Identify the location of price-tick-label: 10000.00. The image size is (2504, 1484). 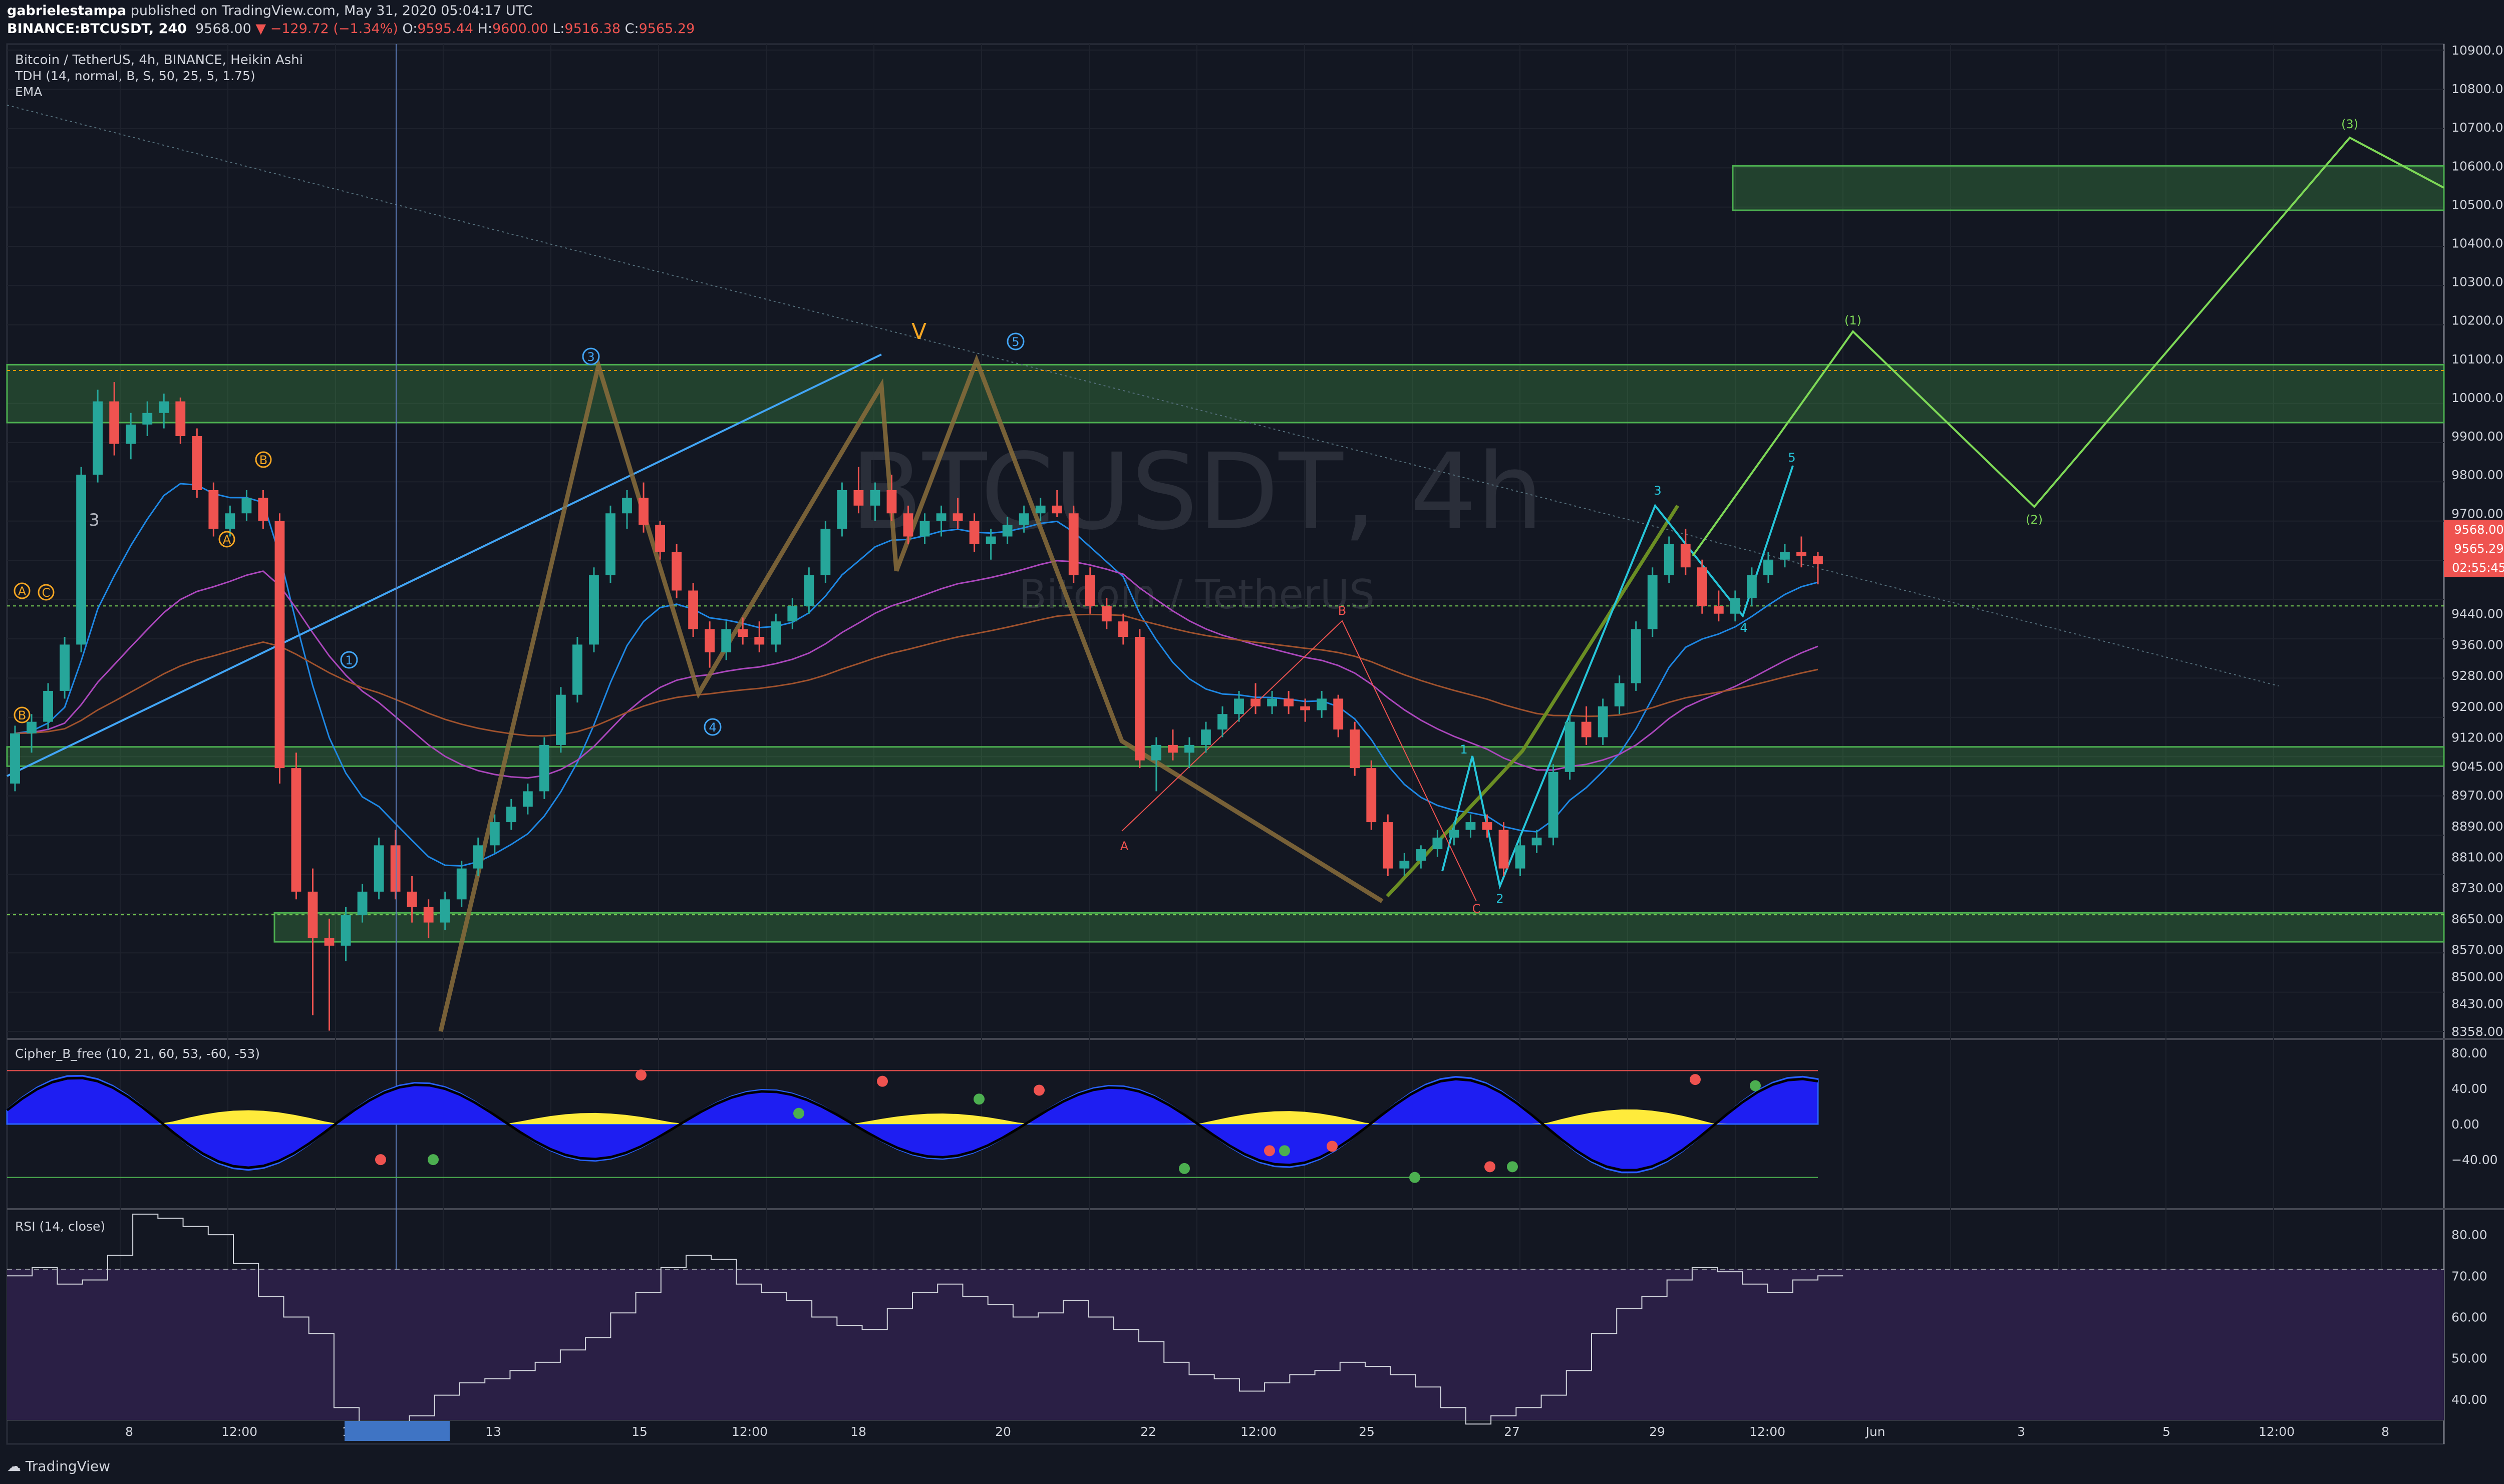
(2477, 398).